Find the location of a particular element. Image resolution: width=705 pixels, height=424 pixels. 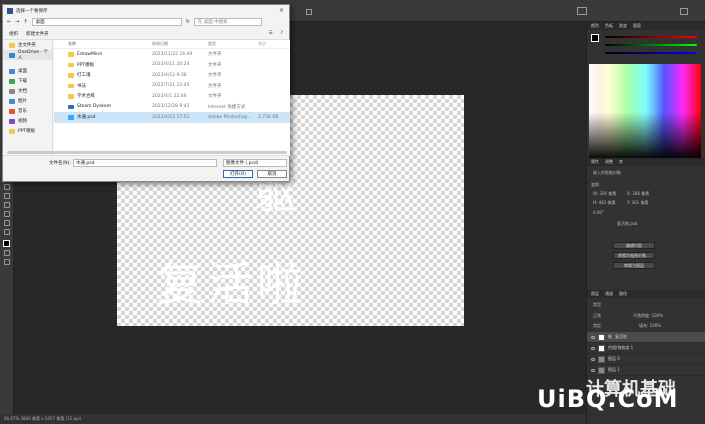

close-icon: × is located at coordinates (281, 10).